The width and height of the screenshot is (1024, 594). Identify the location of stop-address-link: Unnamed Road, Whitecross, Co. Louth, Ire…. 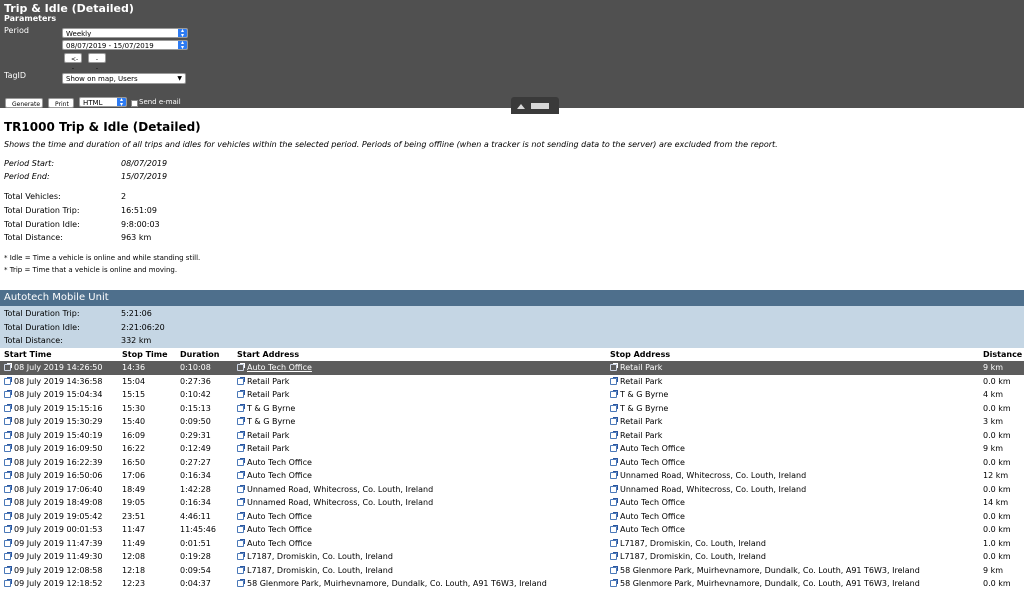
(713, 489).